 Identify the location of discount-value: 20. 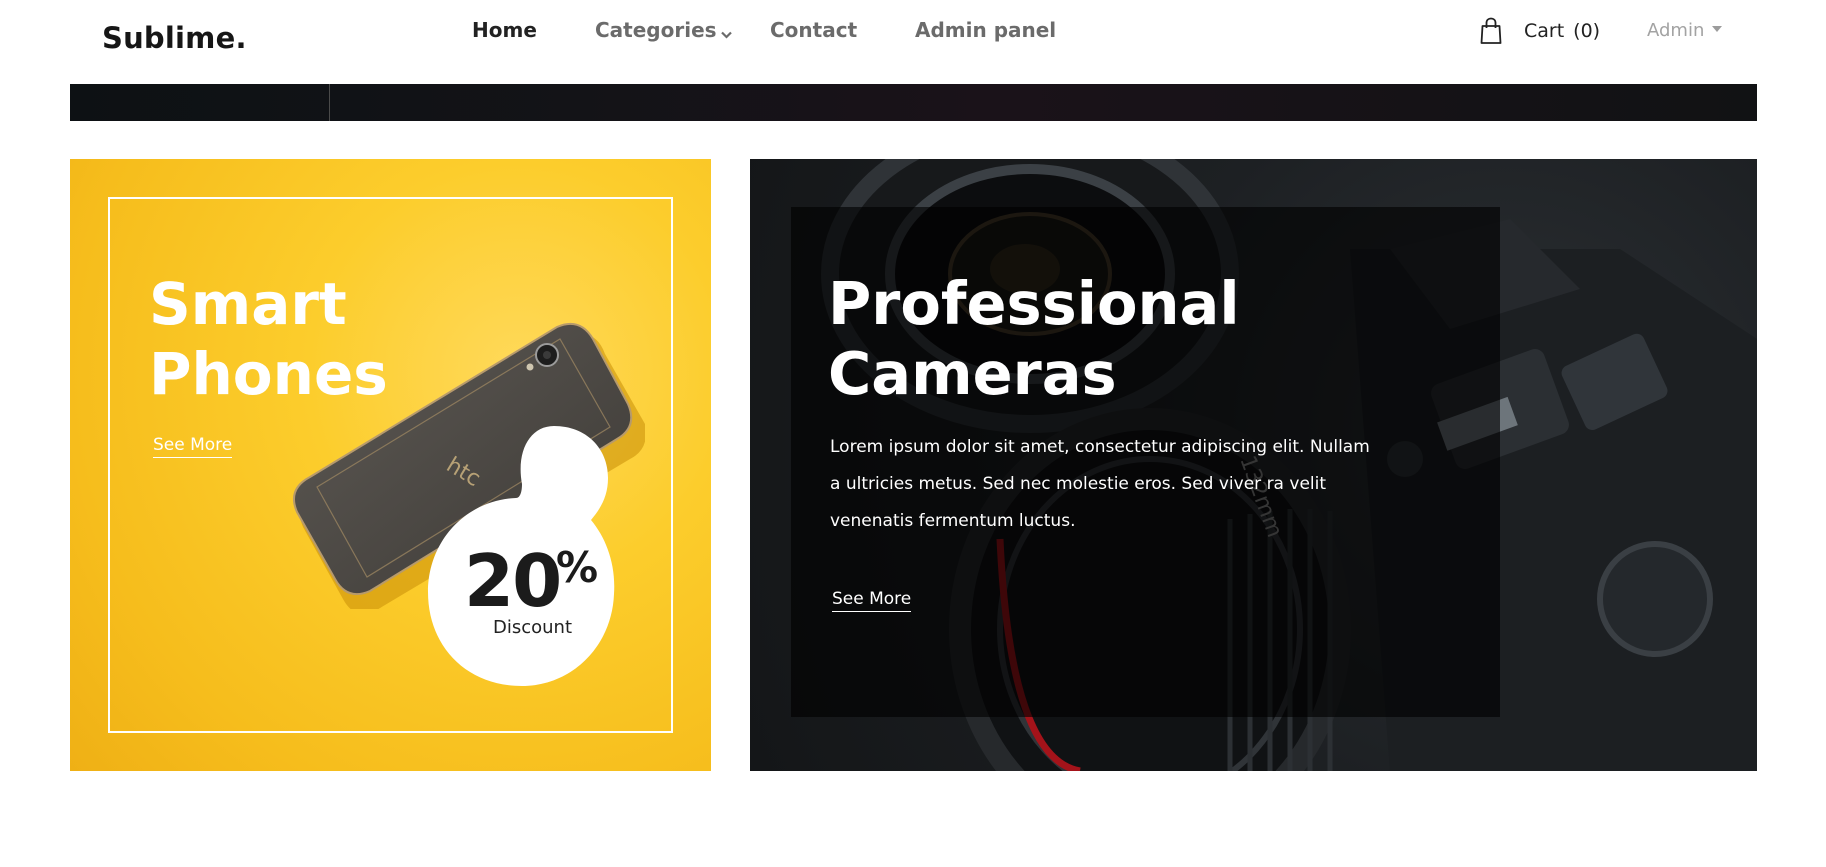
(513, 581).